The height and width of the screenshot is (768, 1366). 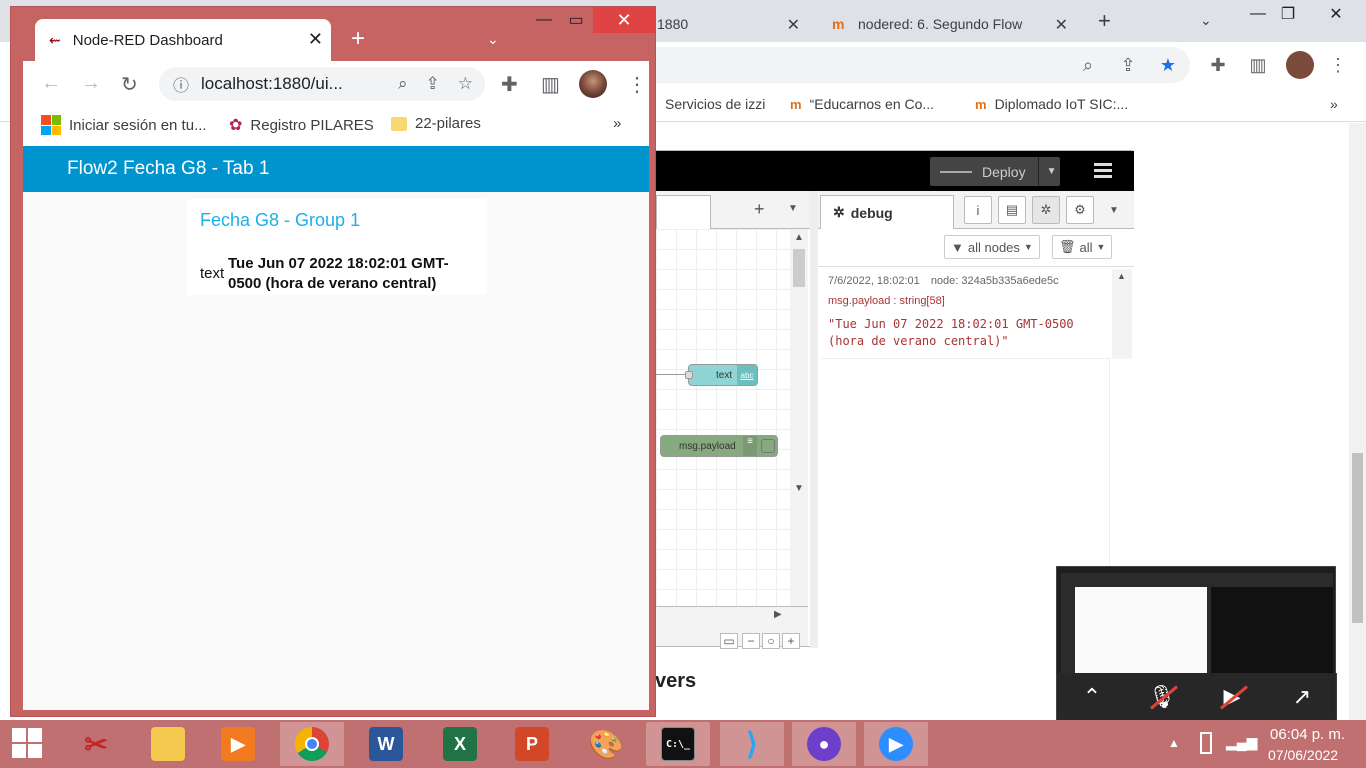 What do you see at coordinates (301, 125) in the screenshot?
I see `bookmark-registro-pilares: ✿ Registro PILARES` at bounding box center [301, 125].